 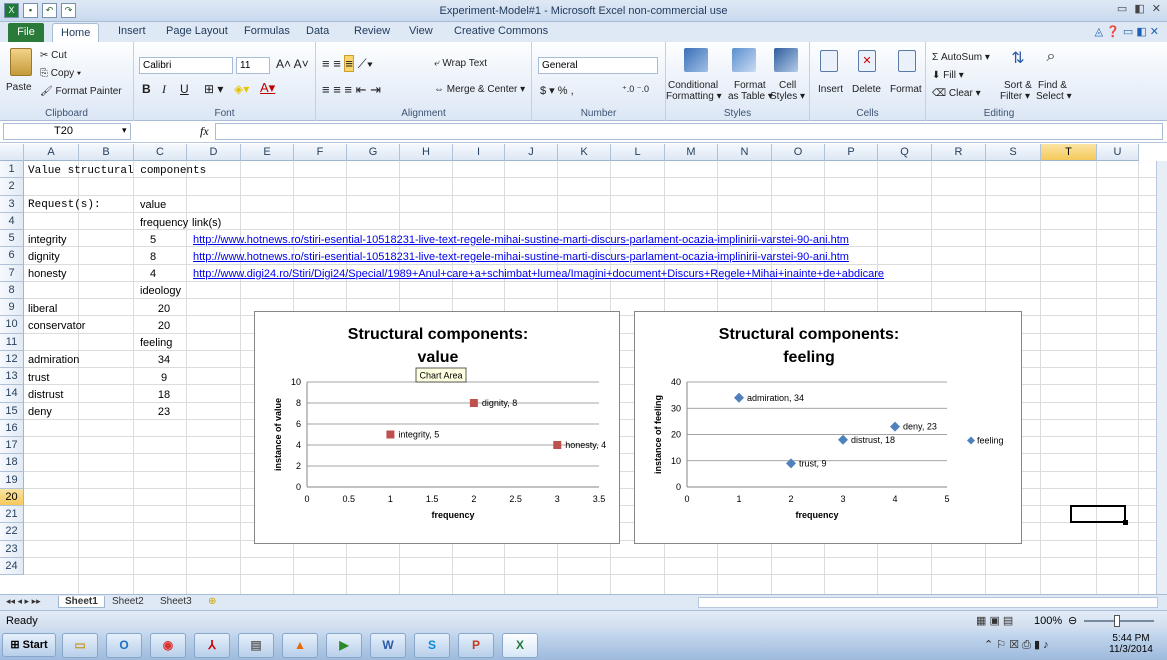 What do you see at coordinates (206, 223) in the screenshot?
I see `cell-d4: link(s)` at bounding box center [206, 223].